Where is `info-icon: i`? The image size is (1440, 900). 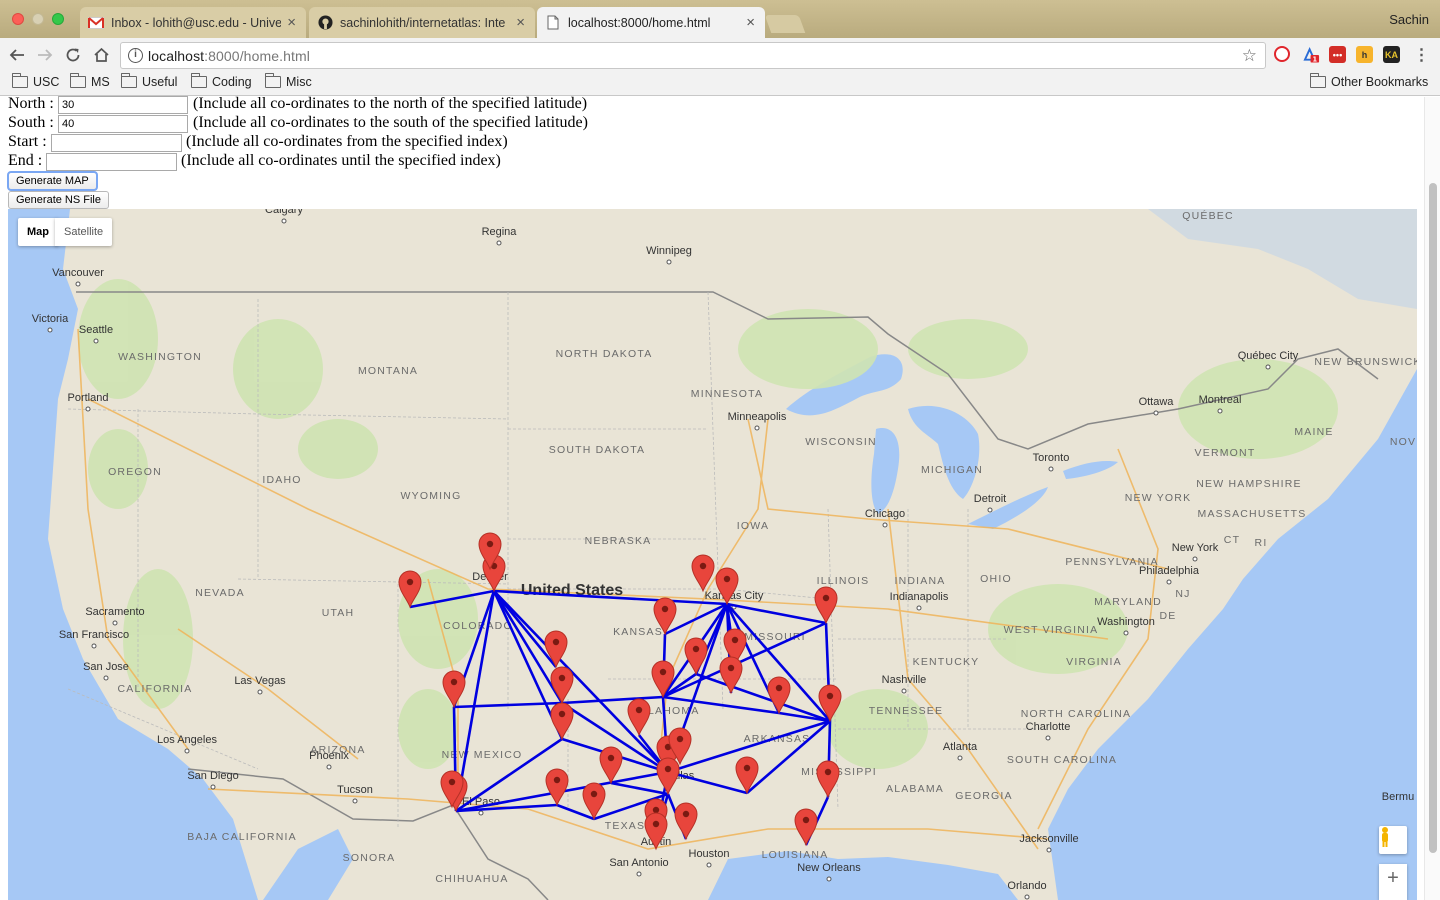 info-icon: i is located at coordinates (135, 55).